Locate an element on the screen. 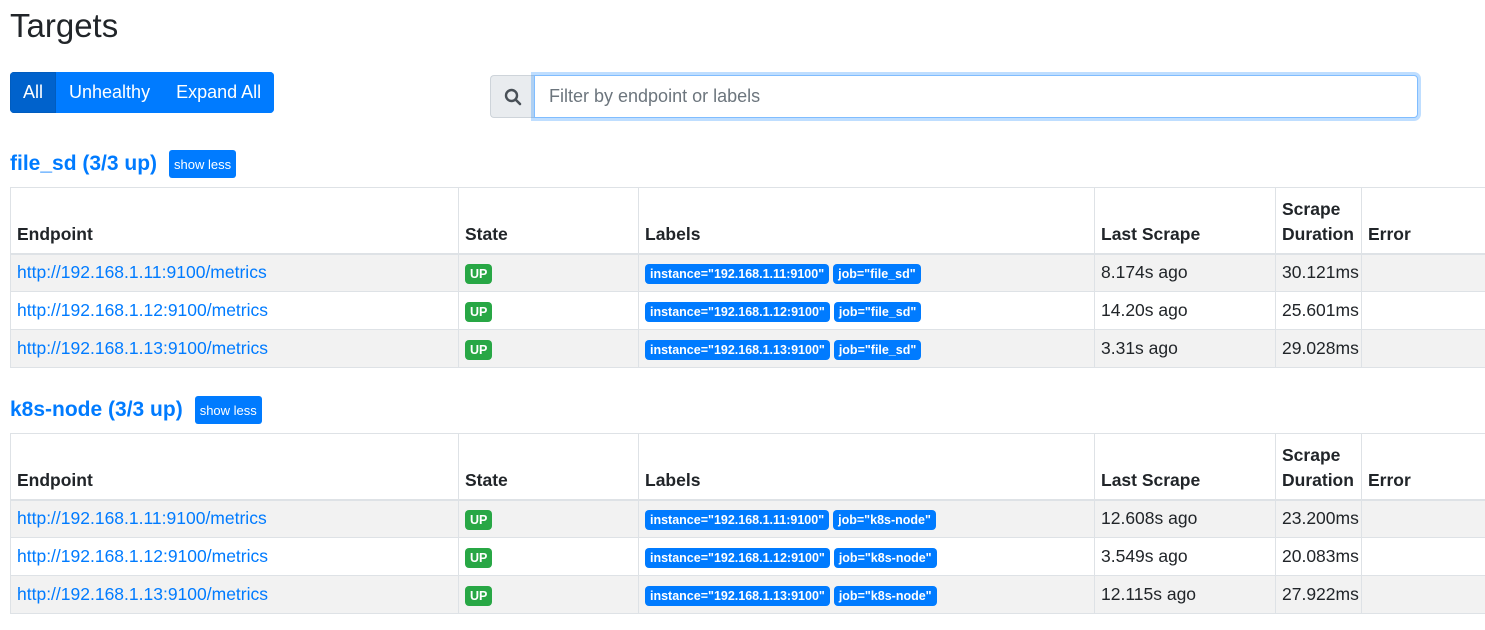 This screenshot has width=1485, height=630. search-bar is located at coordinates (954, 96).